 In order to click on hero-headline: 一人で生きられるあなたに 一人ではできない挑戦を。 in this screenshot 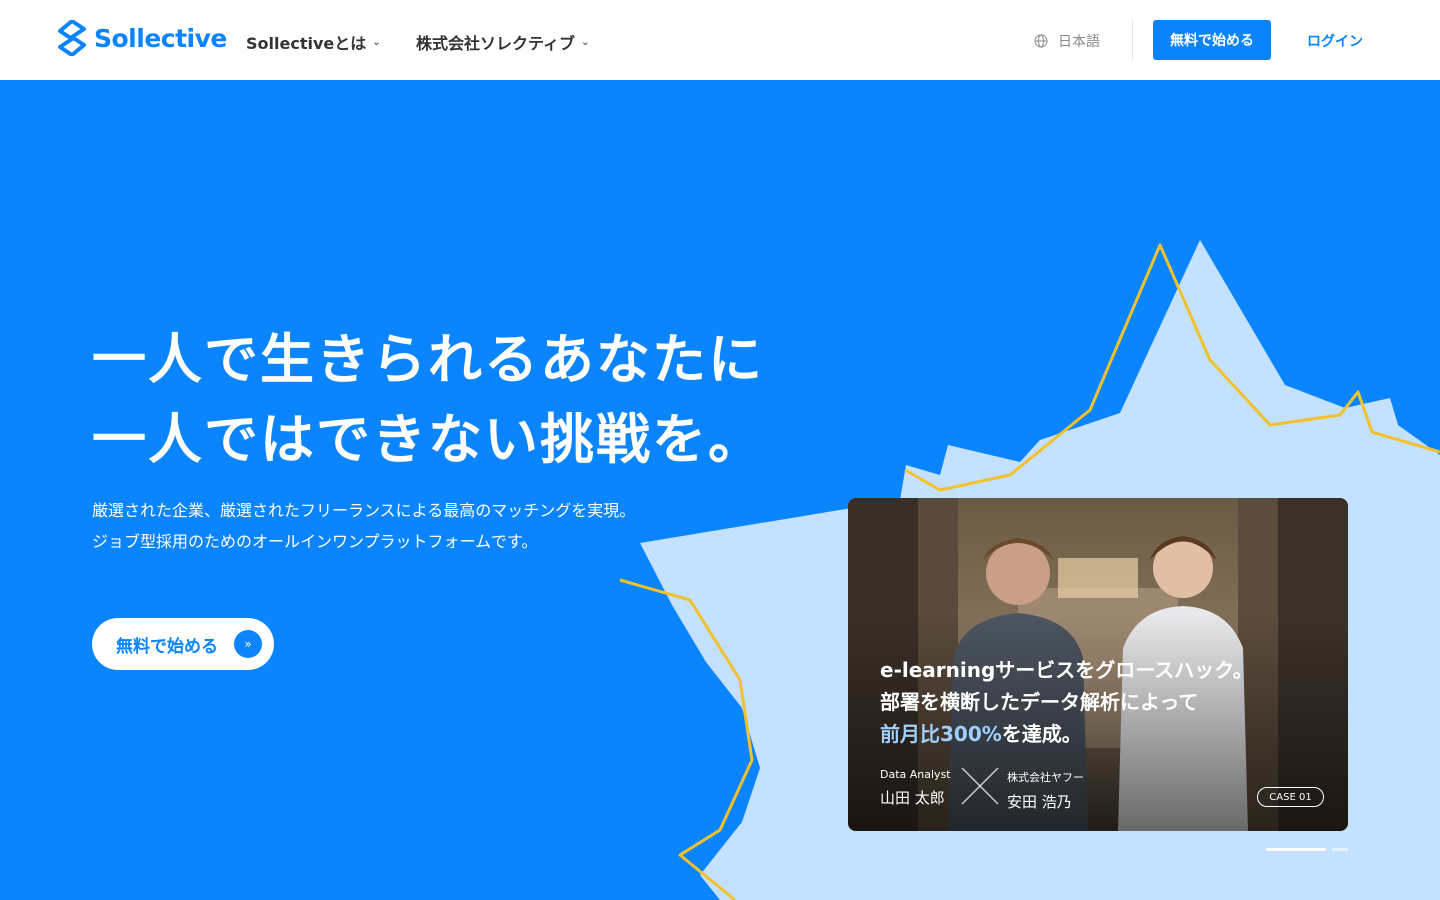, I will do `click(428, 400)`.